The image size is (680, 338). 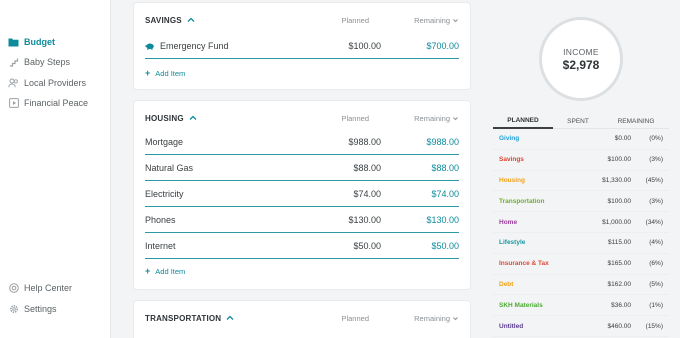 I want to click on summary-row: Home $1,000.00 (34%), so click(x=581, y=222).